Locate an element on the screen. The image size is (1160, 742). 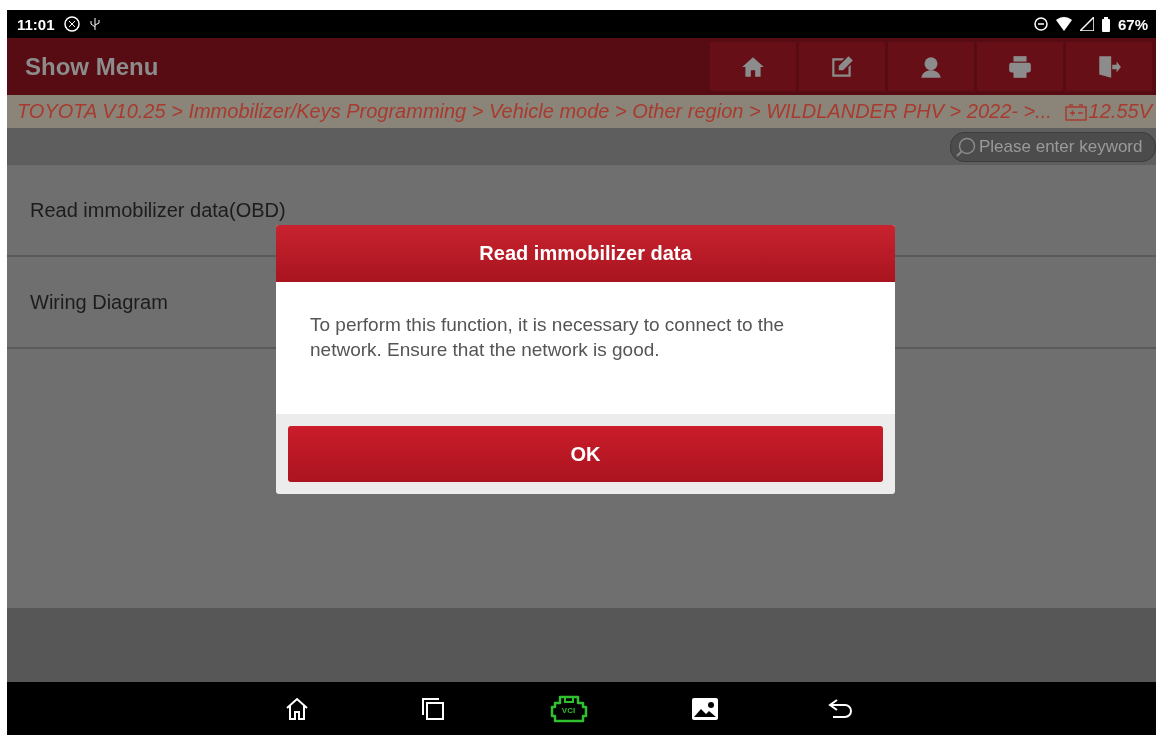
home-button is located at coordinates (753, 66).